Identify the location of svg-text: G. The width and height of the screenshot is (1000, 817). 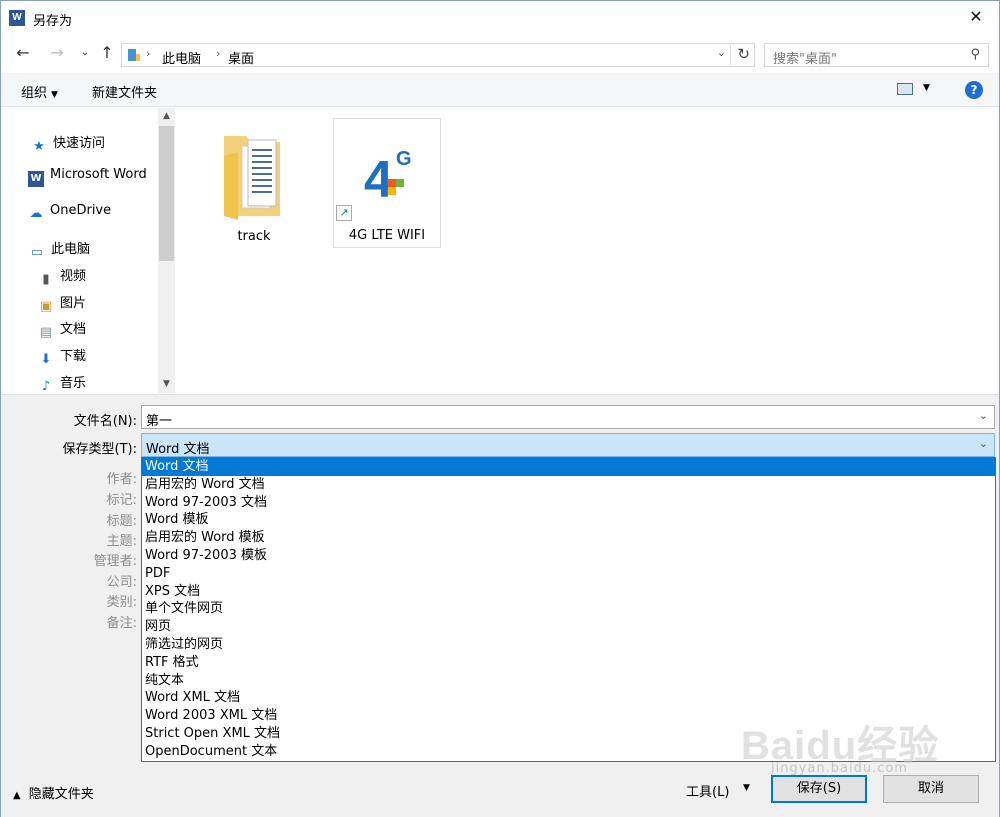
(404, 159).